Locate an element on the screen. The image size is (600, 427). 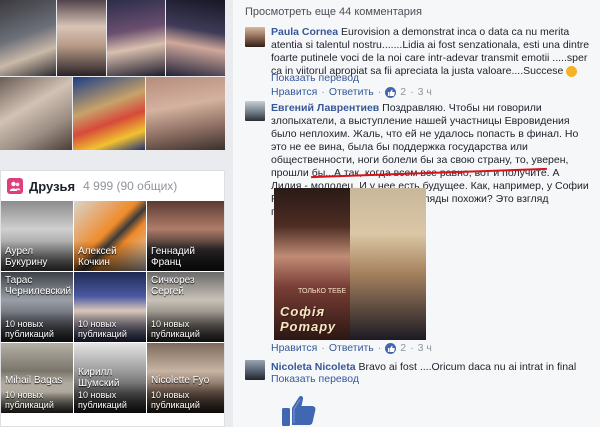
friend-tile: 10 новых публикаций is located at coordinates (110, 307).